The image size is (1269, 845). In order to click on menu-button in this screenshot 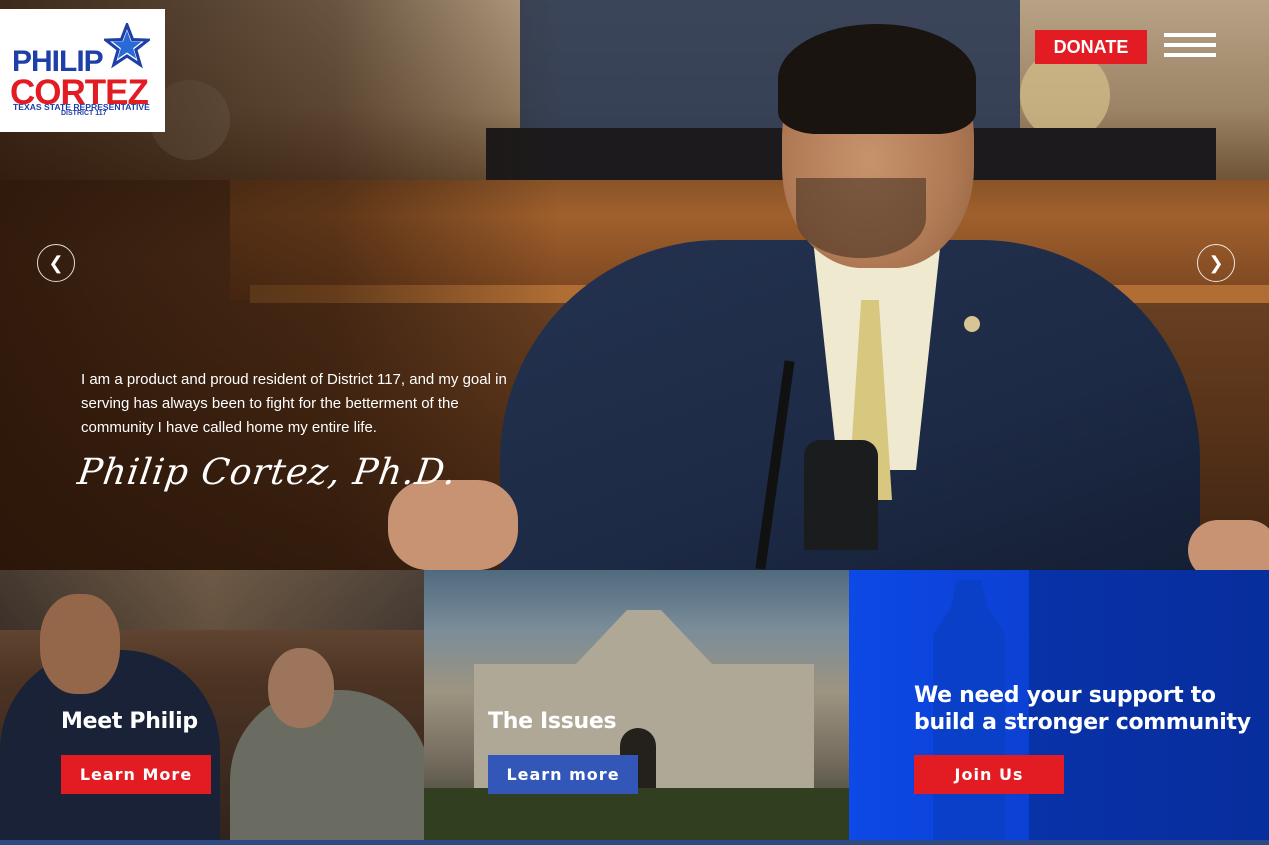, I will do `click(1190, 47)`.